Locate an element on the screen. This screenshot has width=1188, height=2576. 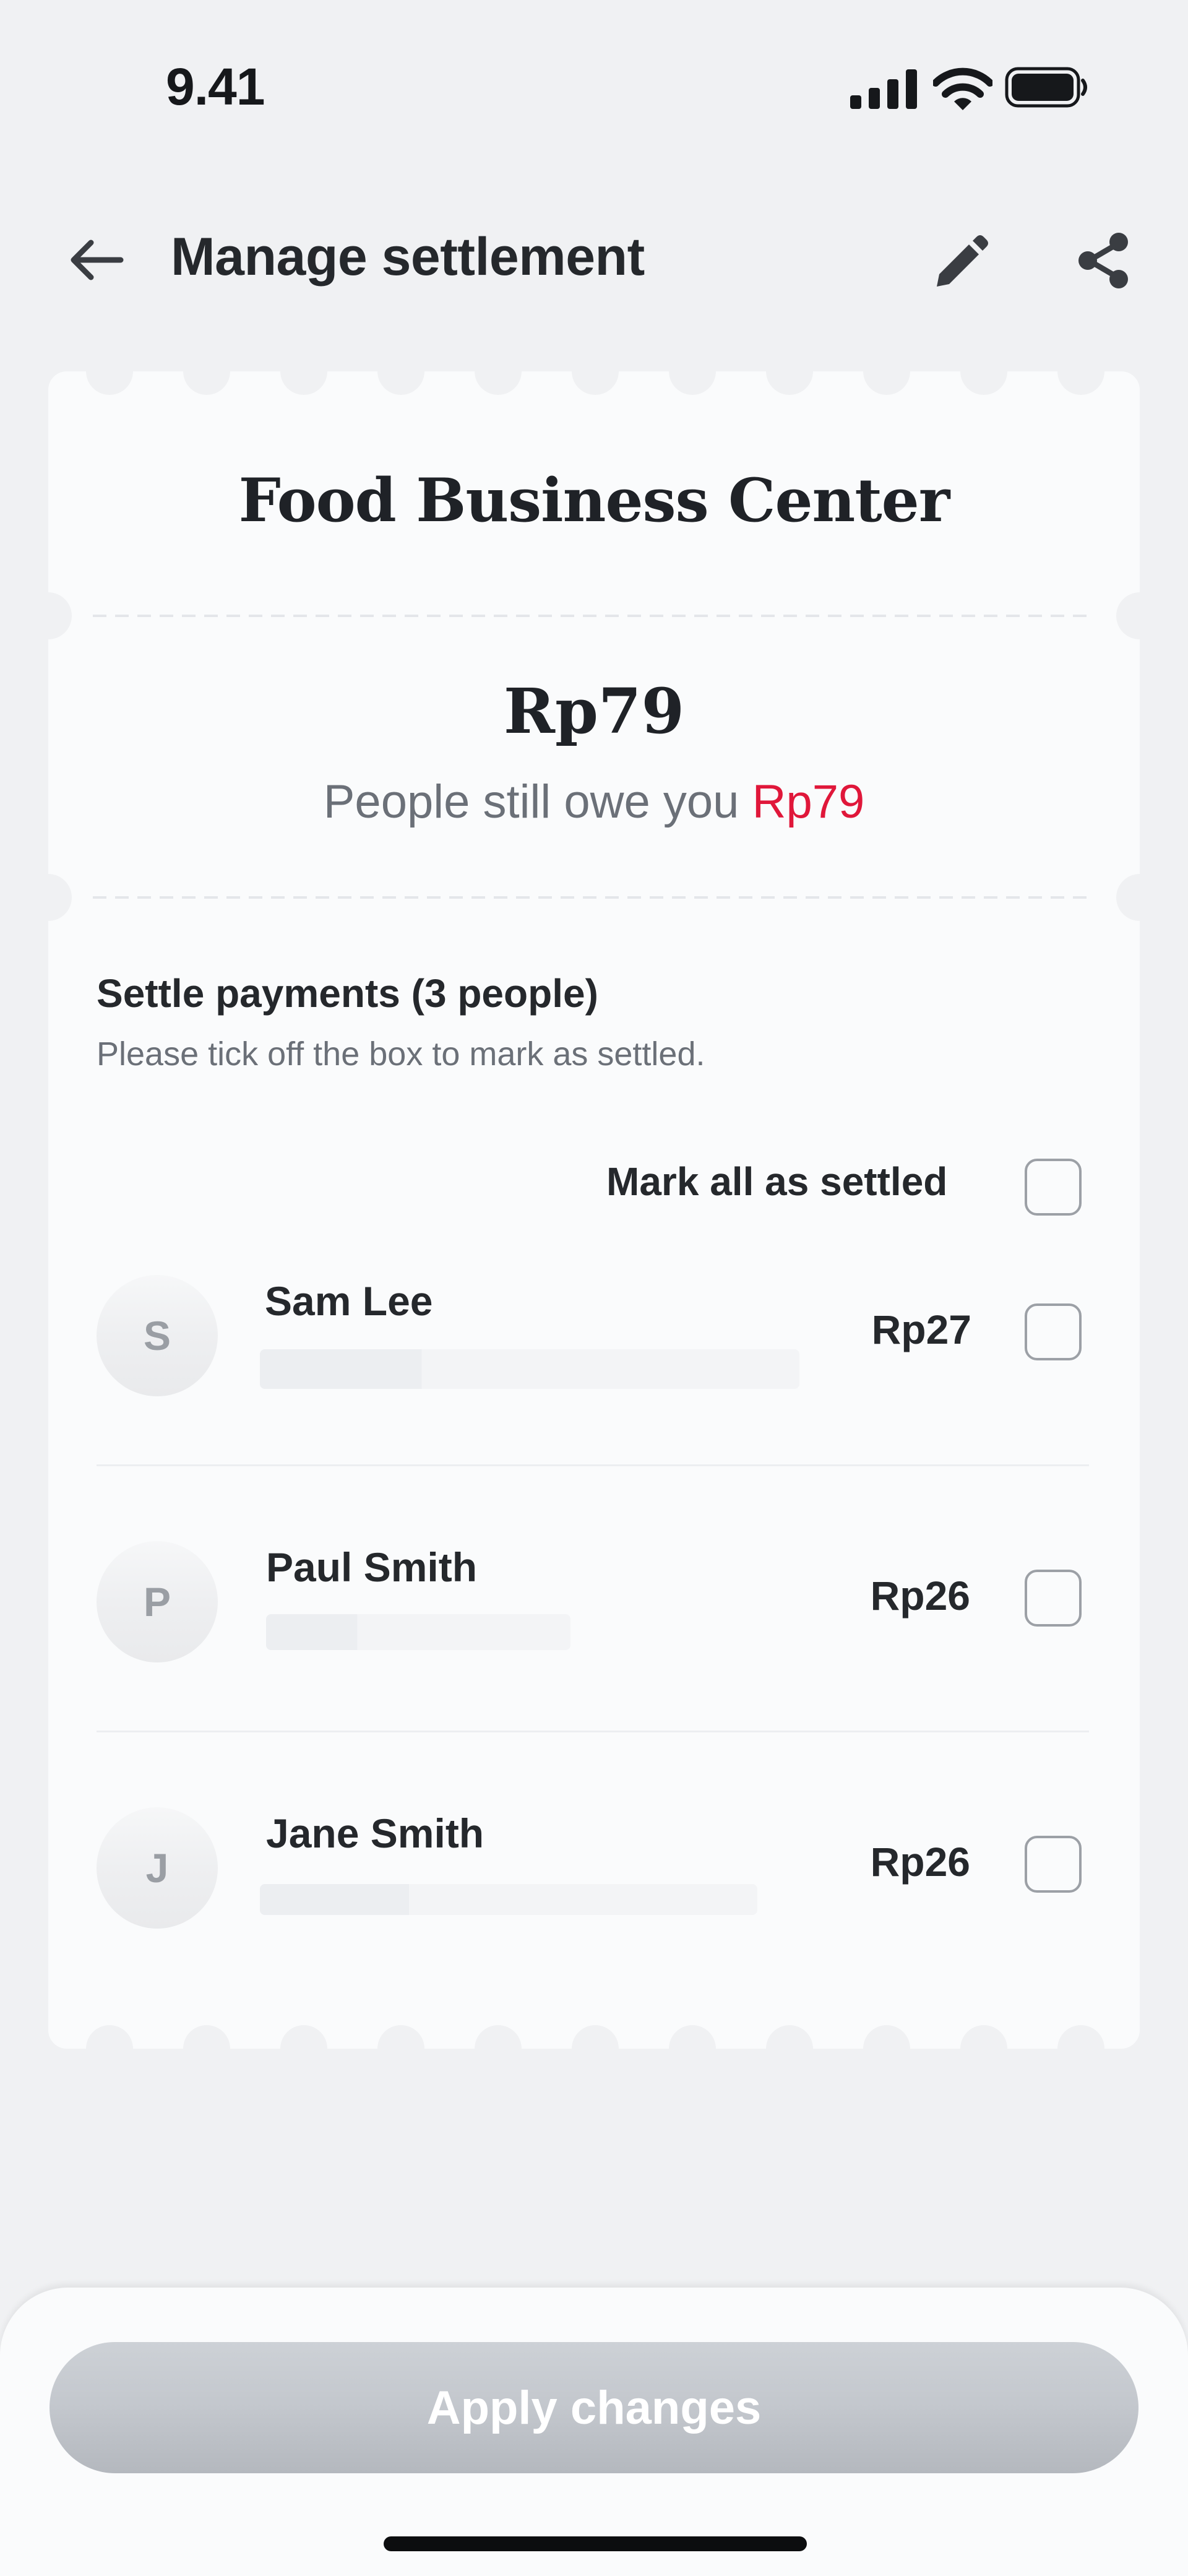
owe-summary: People still owe you Rp79 is located at coordinates (594, 802).